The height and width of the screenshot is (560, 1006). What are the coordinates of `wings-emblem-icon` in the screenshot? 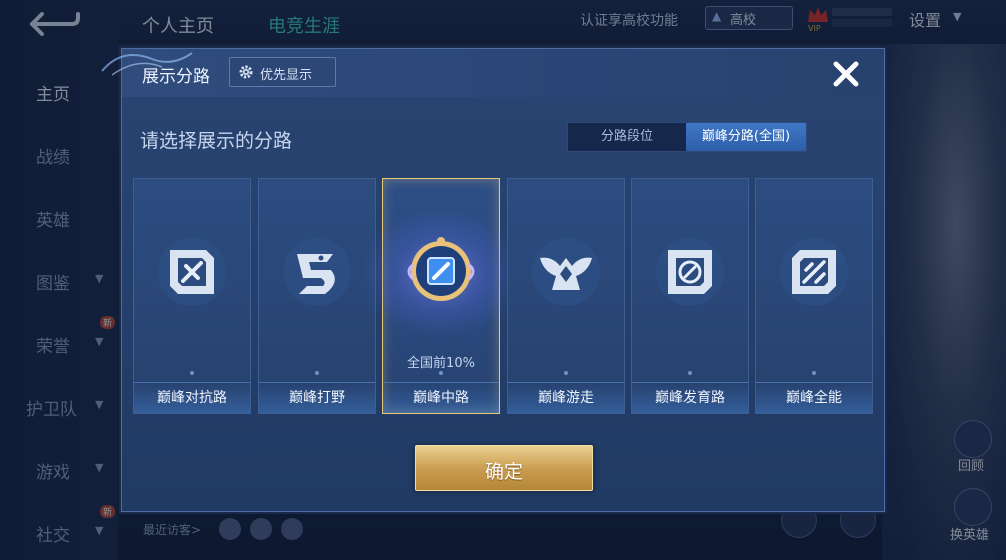 It's located at (566, 272).